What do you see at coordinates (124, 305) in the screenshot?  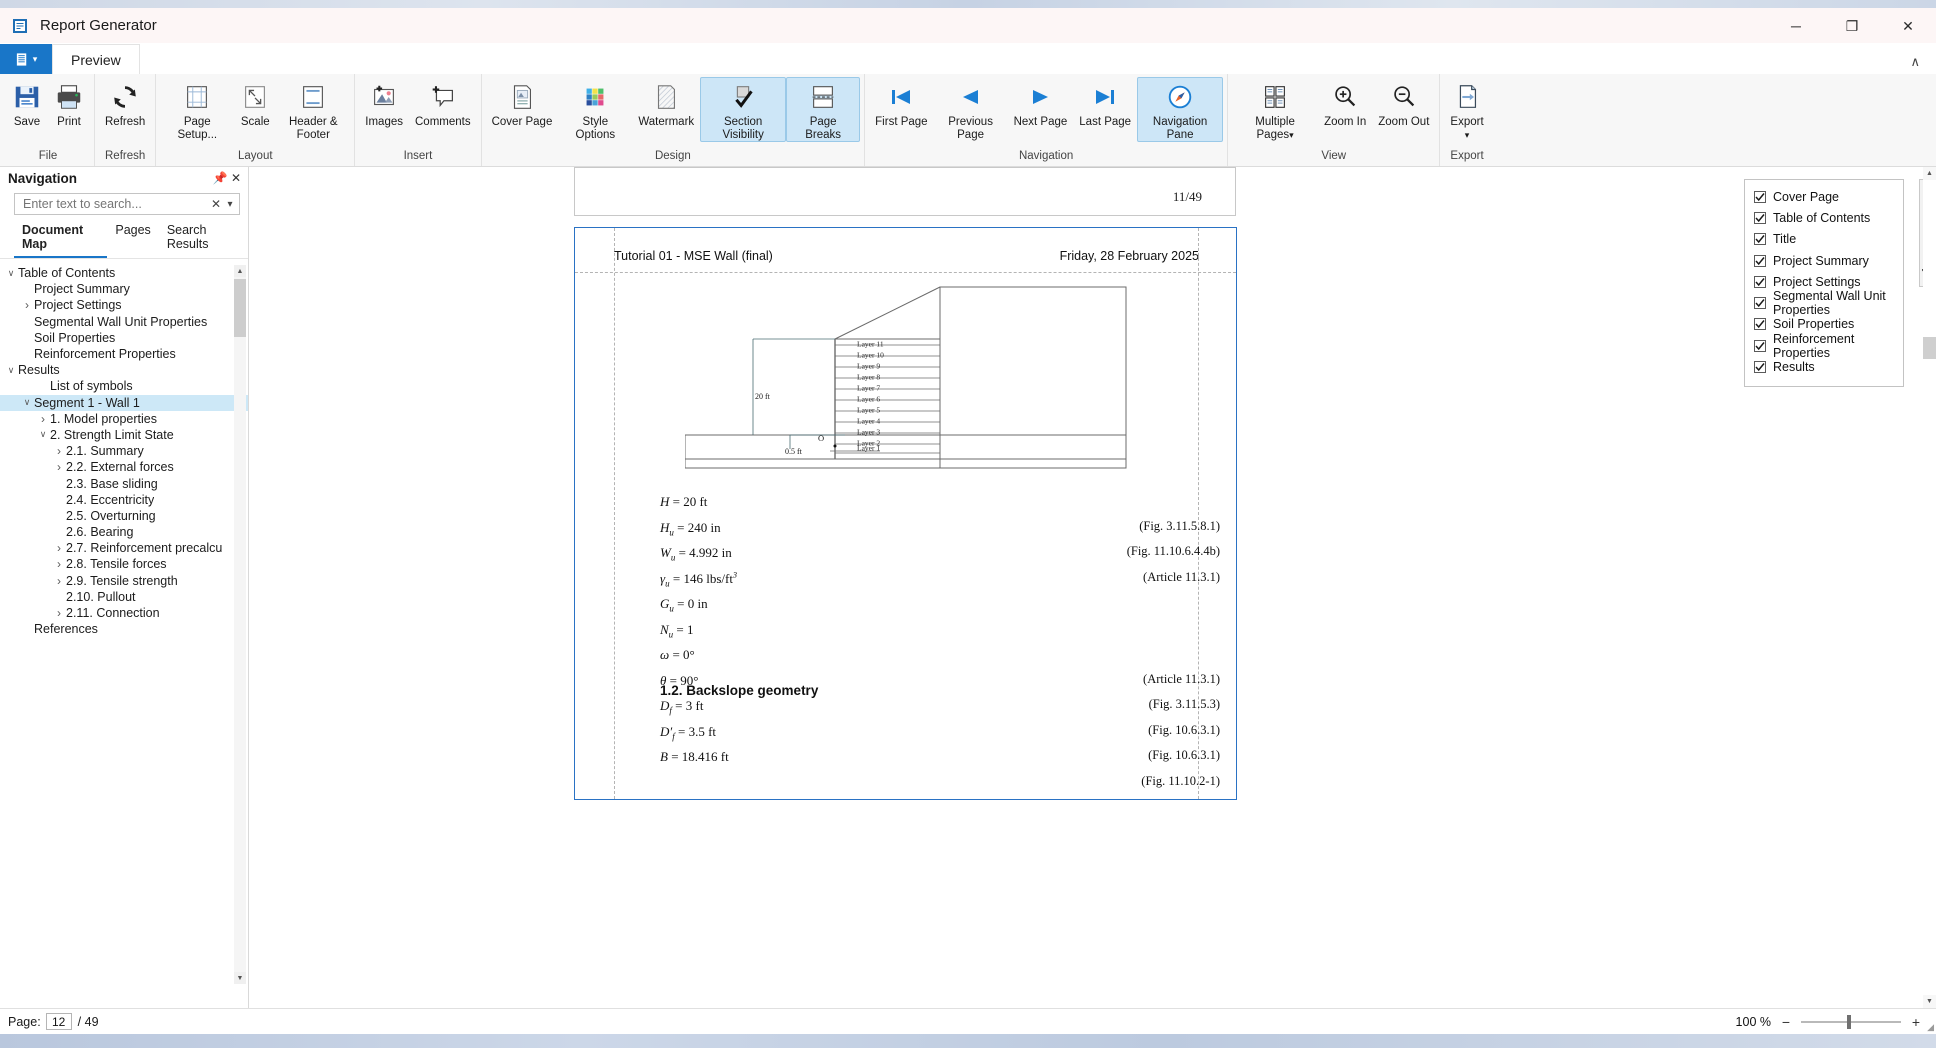 I see `tree-item: › Project Settings` at bounding box center [124, 305].